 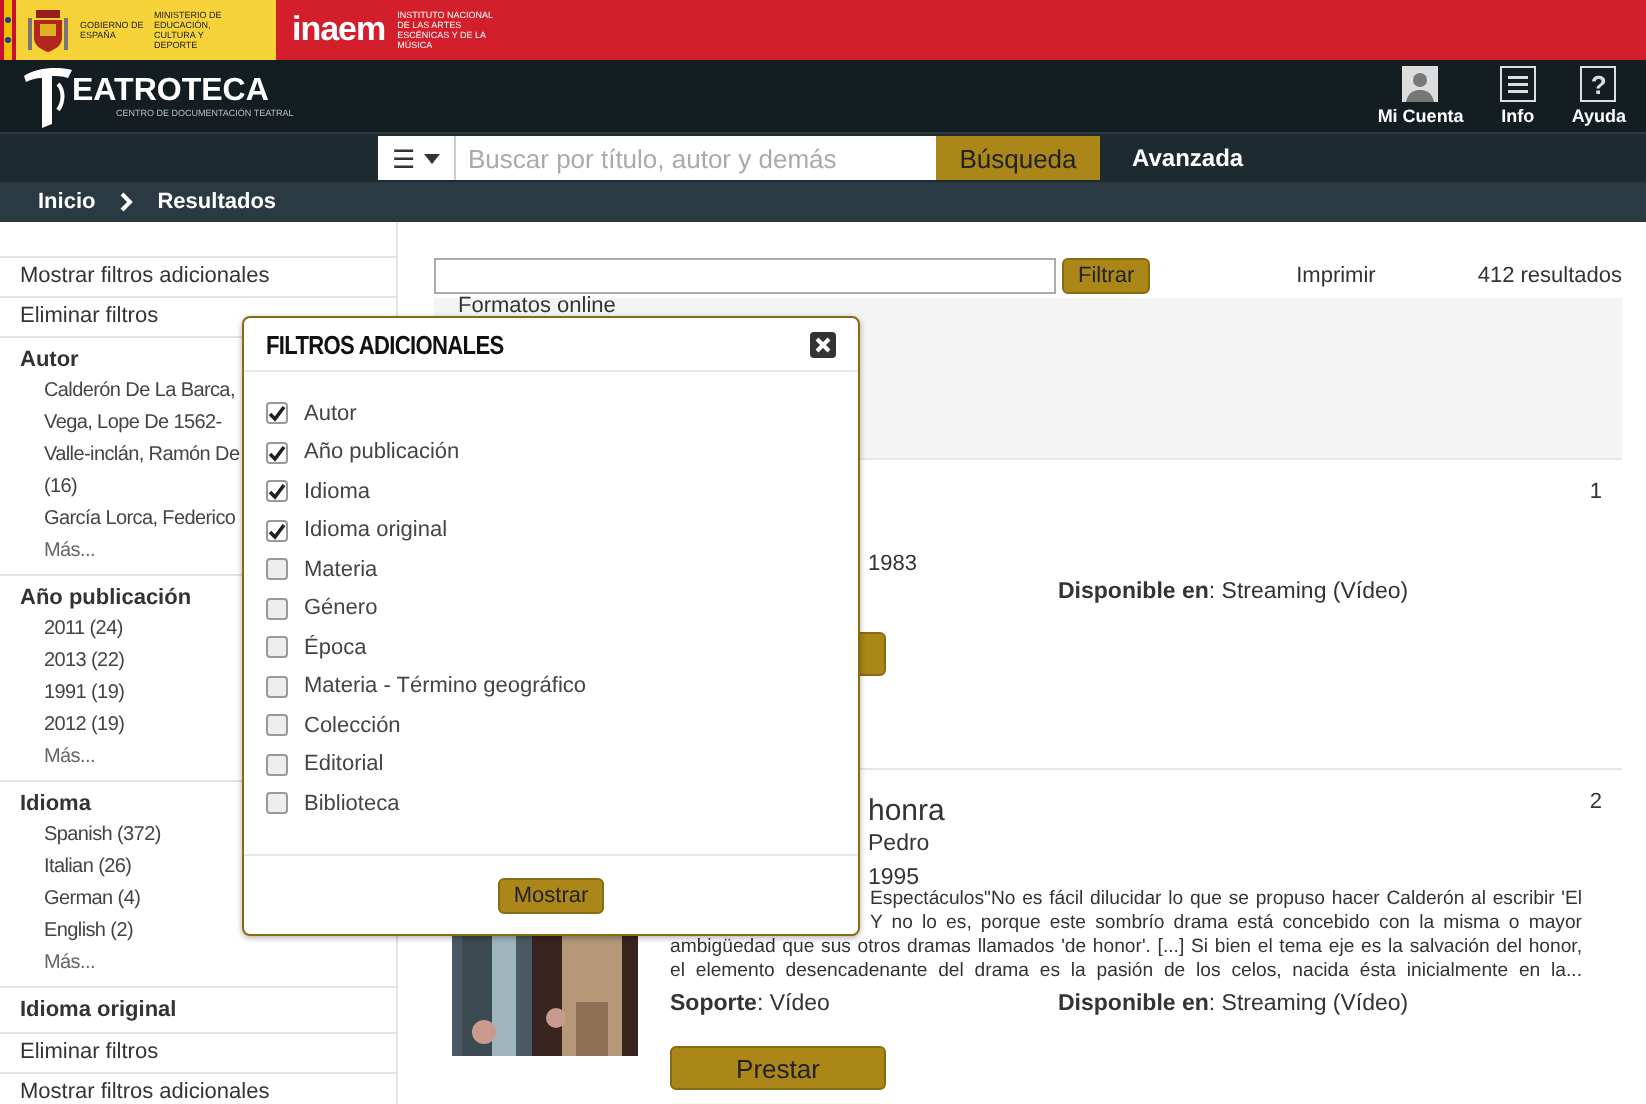 What do you see at coordinates (891, 564) in the screenshot?
I see `record-year: 1983` at bounding box center [891, 564].